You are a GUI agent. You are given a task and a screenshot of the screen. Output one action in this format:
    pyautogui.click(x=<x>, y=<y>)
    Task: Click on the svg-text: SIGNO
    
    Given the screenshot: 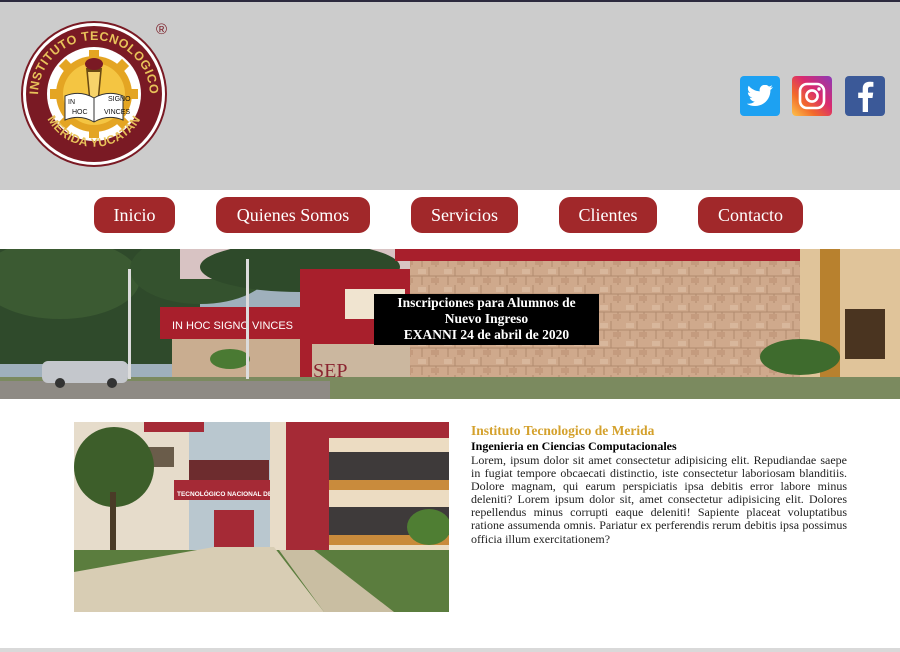 What is the action you would take?
    pyautogui.click(x=119, y=99)
    